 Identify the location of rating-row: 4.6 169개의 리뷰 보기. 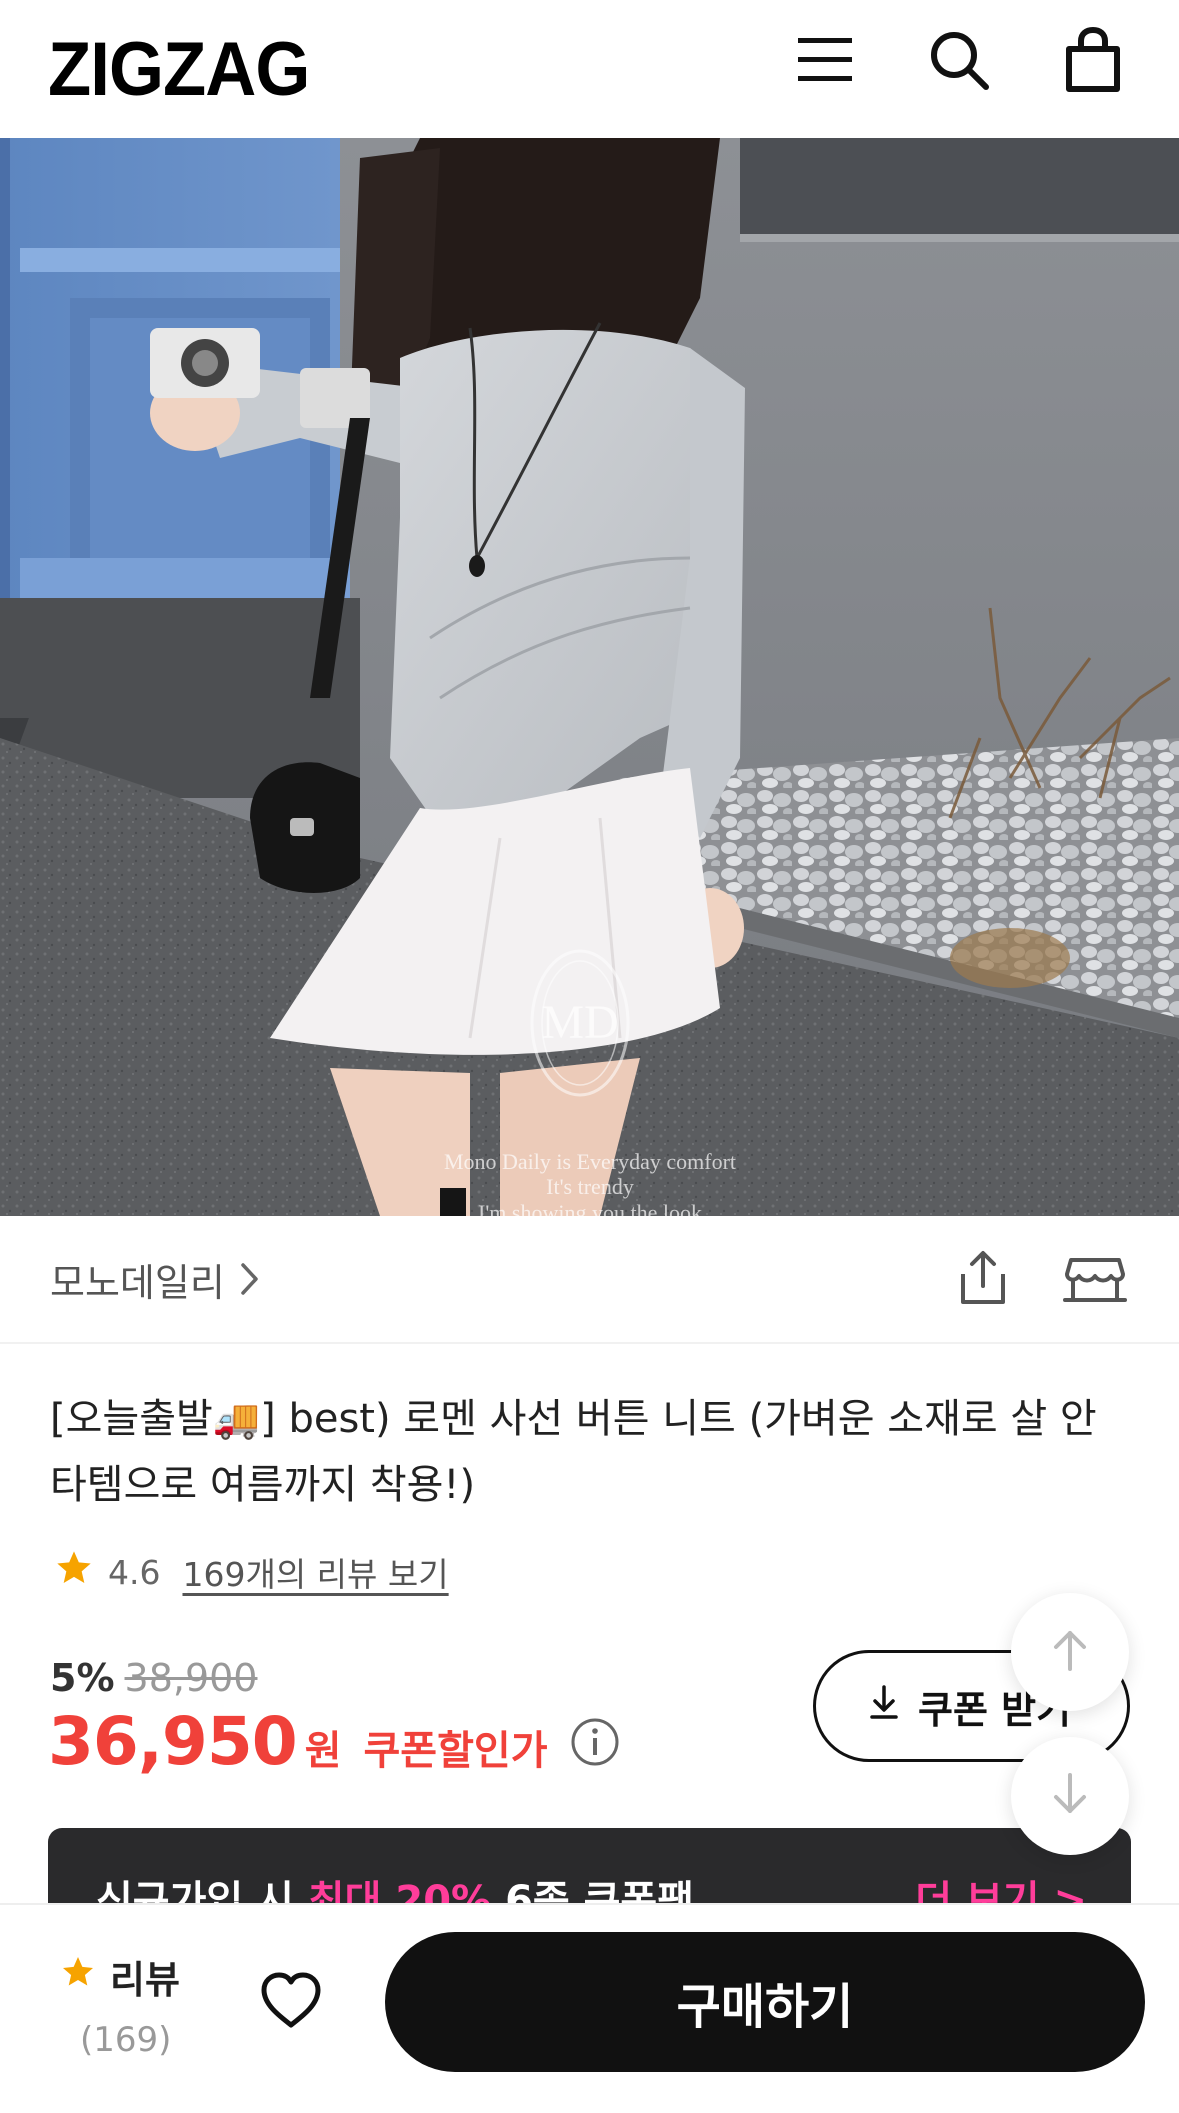
(251, 1572).